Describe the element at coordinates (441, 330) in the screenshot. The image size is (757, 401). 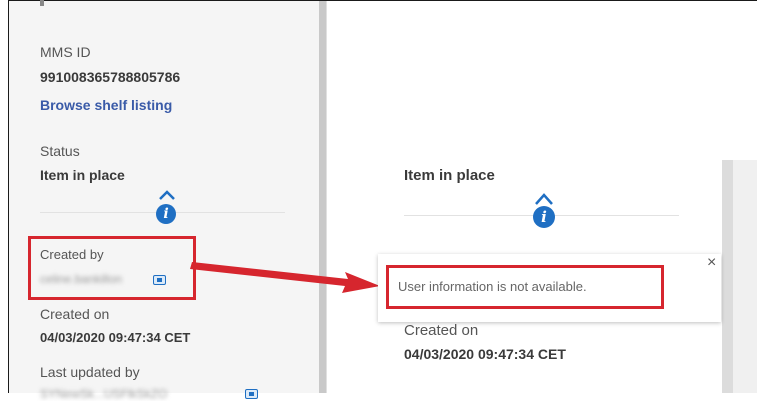
I see `zoom-created-on-label: Created on` at that location.